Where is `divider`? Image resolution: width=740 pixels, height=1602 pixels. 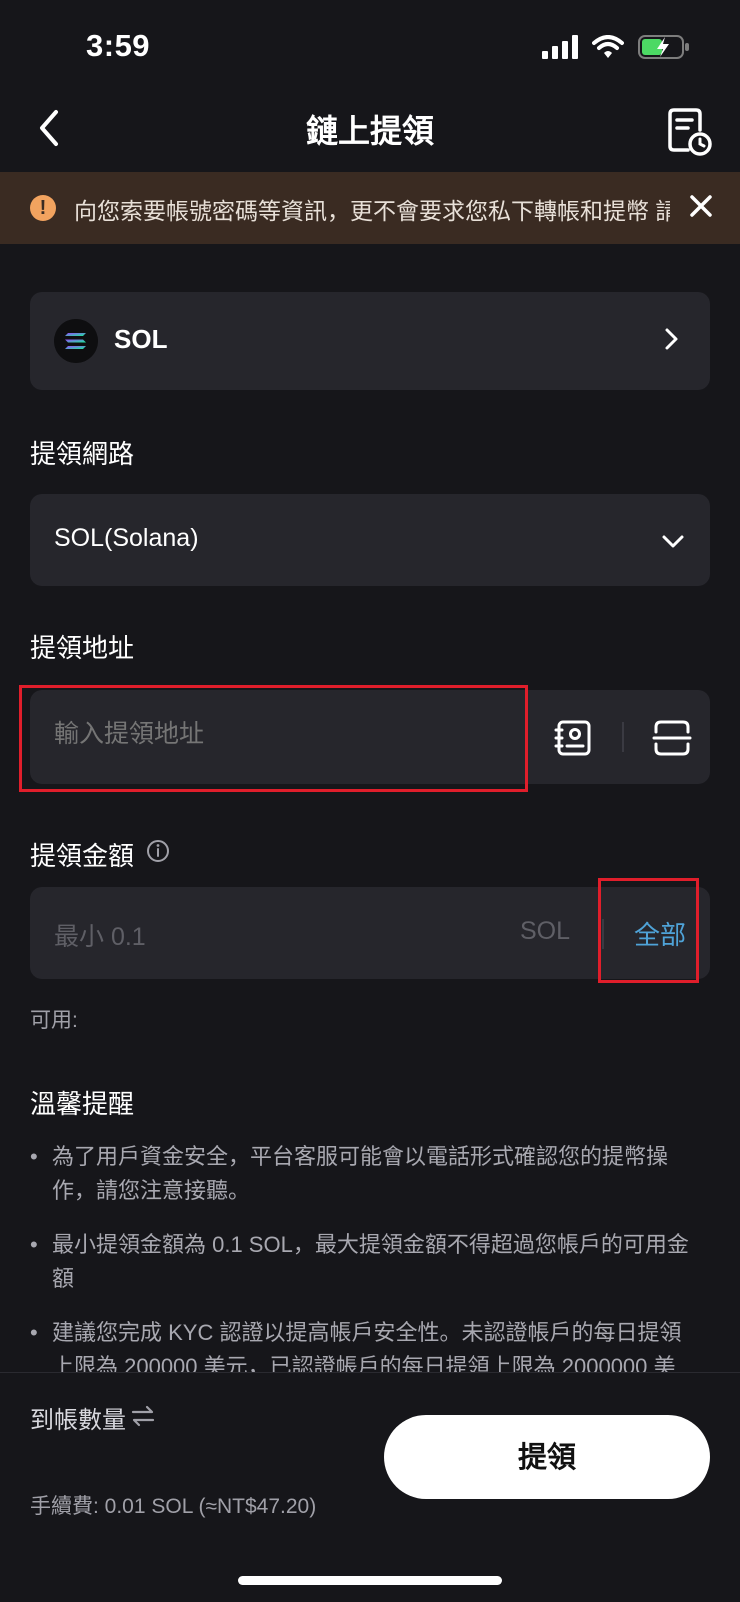
divider is located at coordinates (623, 737).